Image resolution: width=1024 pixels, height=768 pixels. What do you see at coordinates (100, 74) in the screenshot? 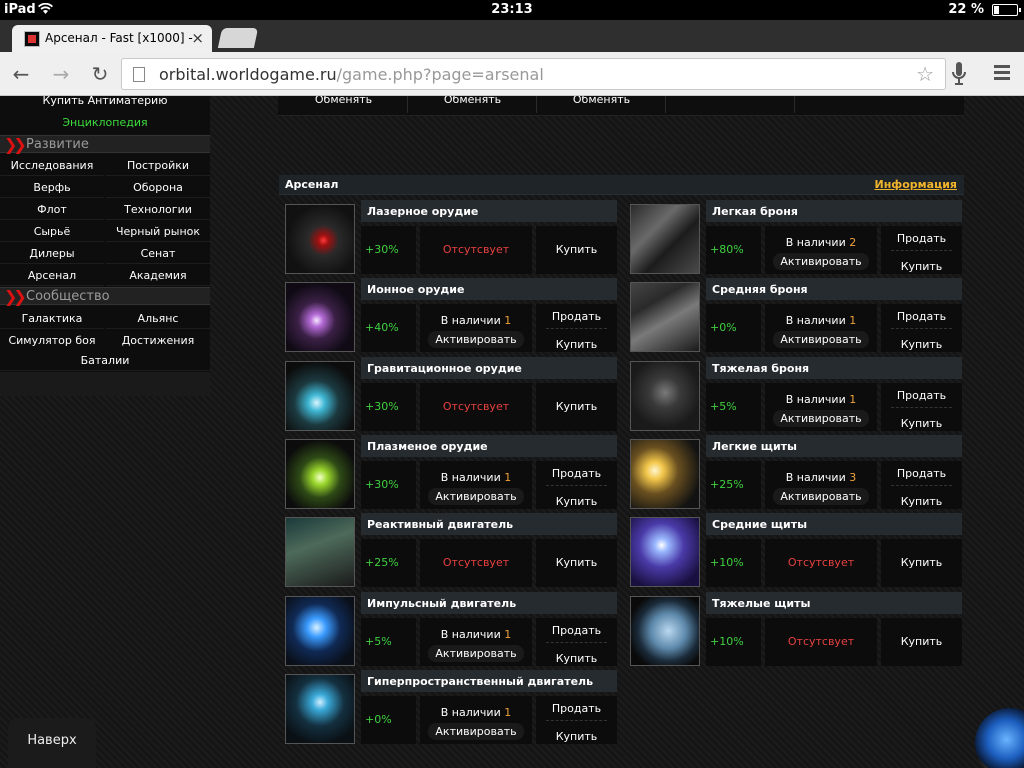
I see `reload-icon: ↻` at bounding box center [100, 74].